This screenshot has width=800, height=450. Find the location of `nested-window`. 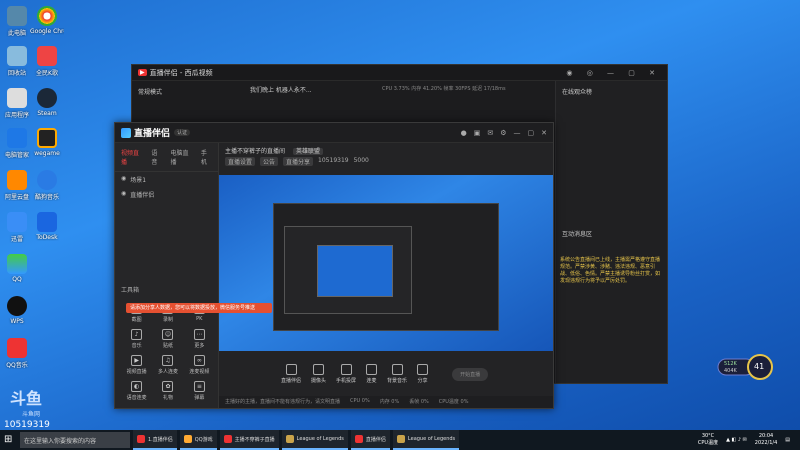

nested-window is located at coordinates (386, 267).